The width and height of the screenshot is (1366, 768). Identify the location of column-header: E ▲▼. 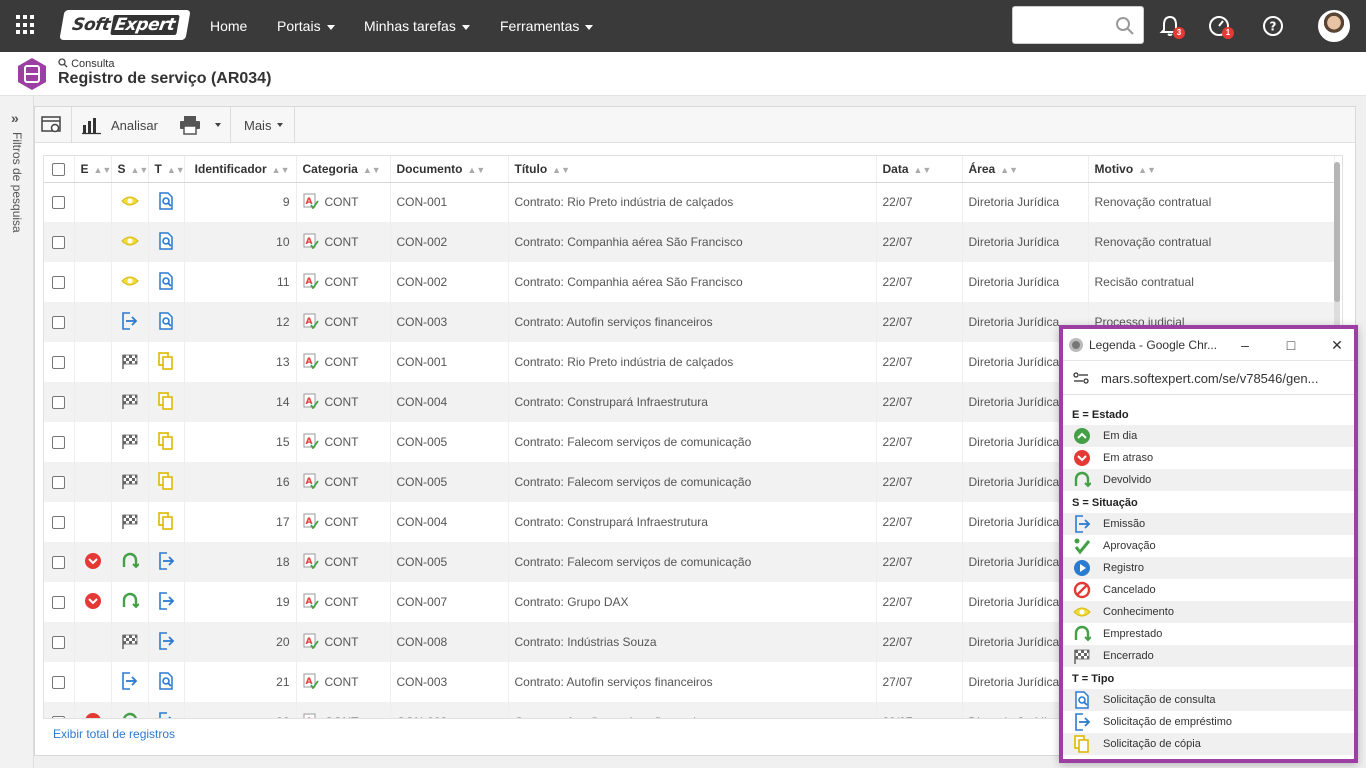
(93, 169).